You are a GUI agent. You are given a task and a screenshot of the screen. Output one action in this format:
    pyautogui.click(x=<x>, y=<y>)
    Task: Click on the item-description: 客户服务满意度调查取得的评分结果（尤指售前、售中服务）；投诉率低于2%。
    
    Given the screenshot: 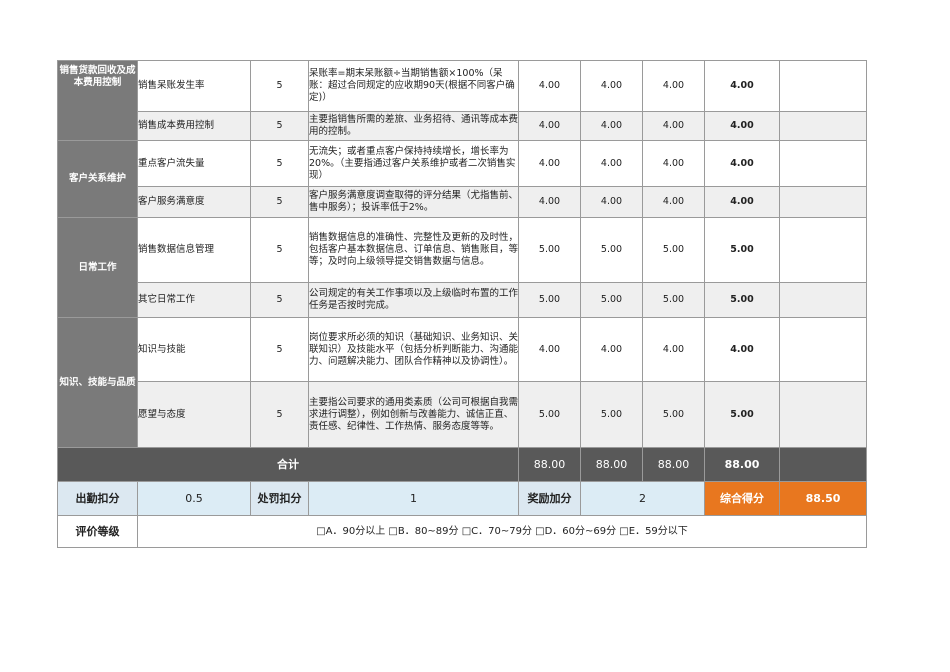 What is the action you would take?
    pyautogui.click(x=413, y=202)
    